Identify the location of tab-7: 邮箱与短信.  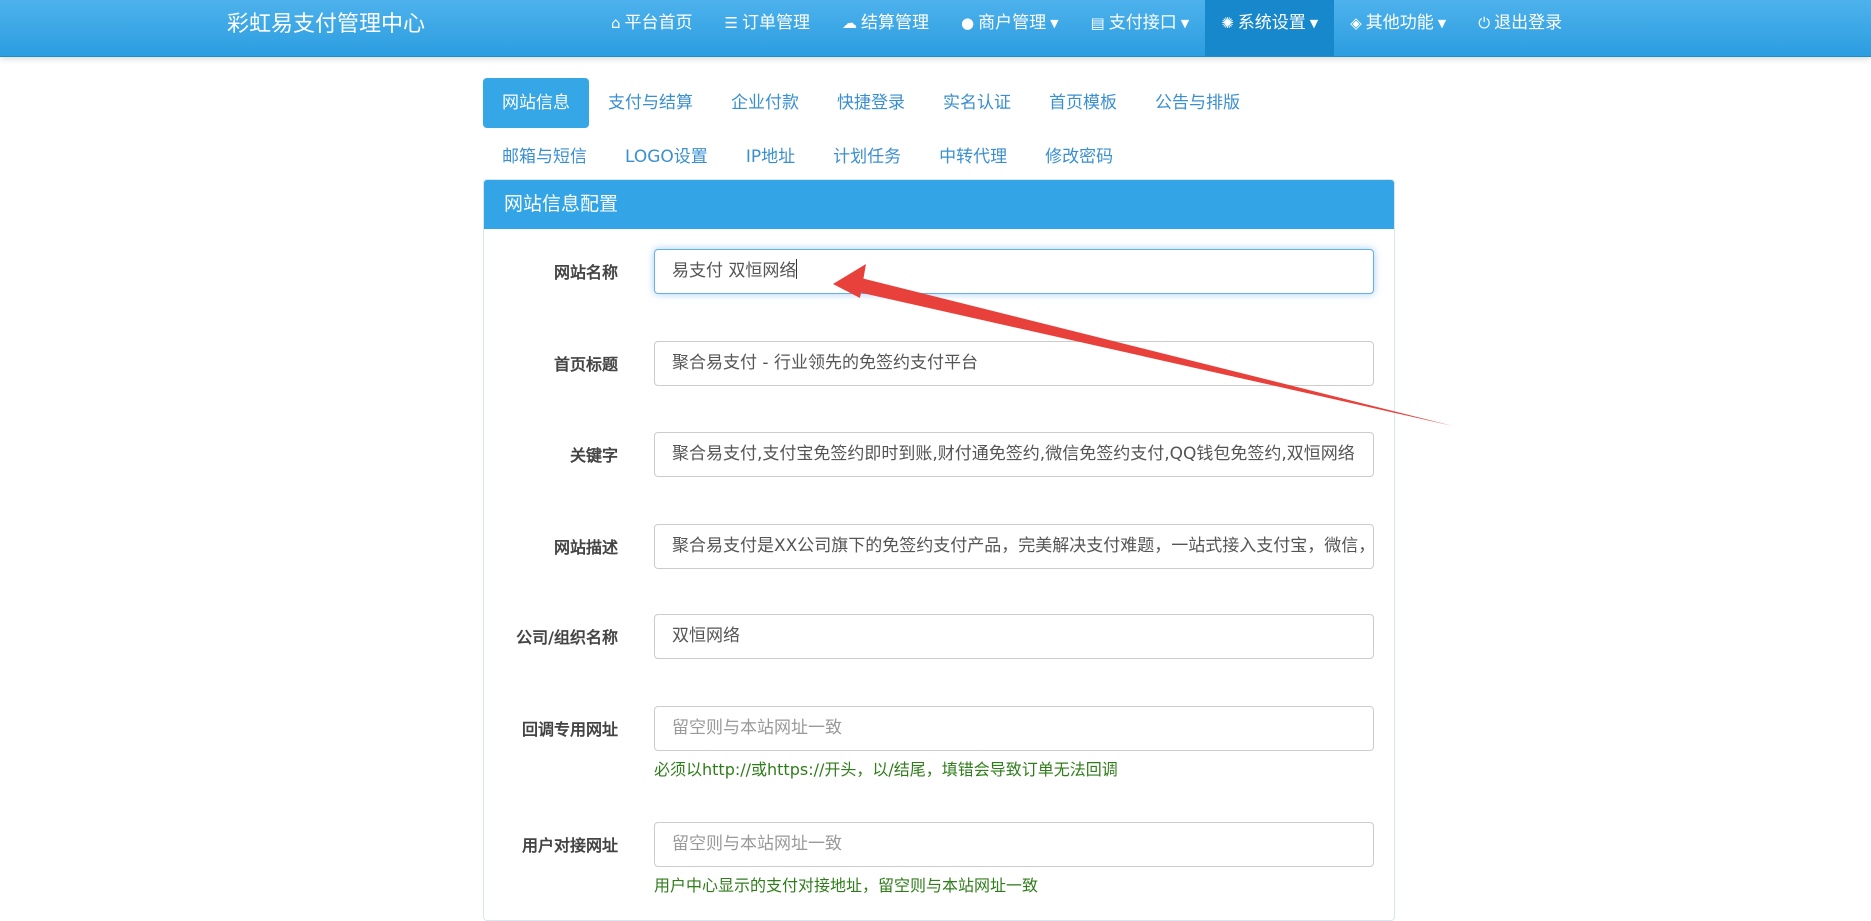
(544, 157).